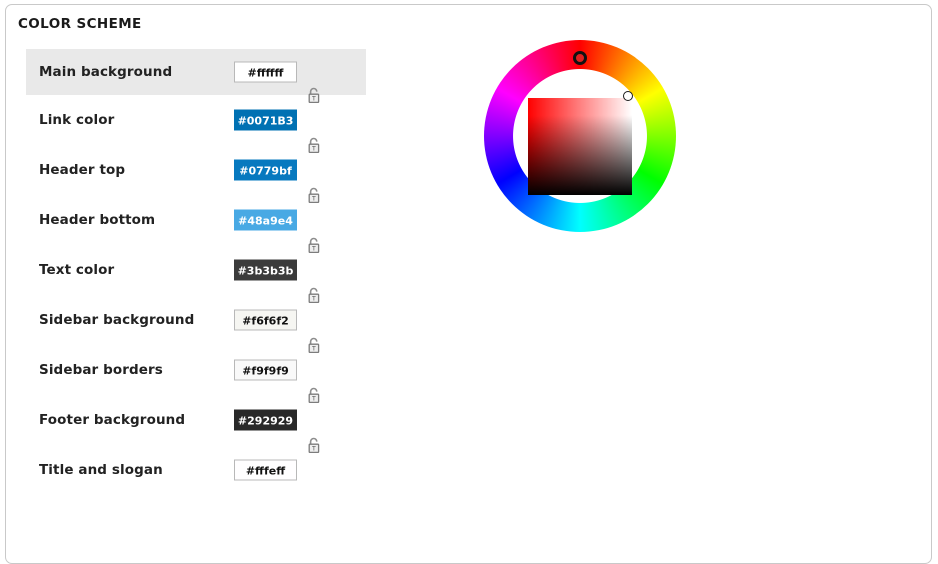 The image size is (938, 564). I want to click on color-value-input: #f6f6f2, so click(265, 320).